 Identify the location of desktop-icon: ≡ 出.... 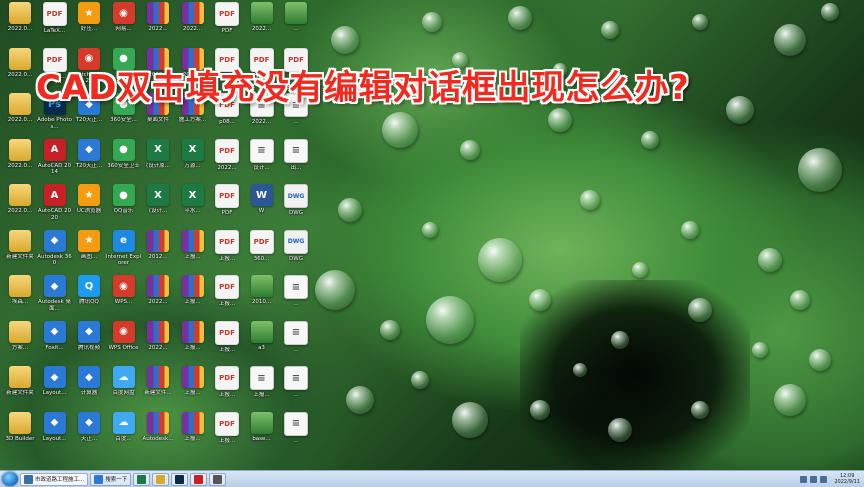
(296, 160).